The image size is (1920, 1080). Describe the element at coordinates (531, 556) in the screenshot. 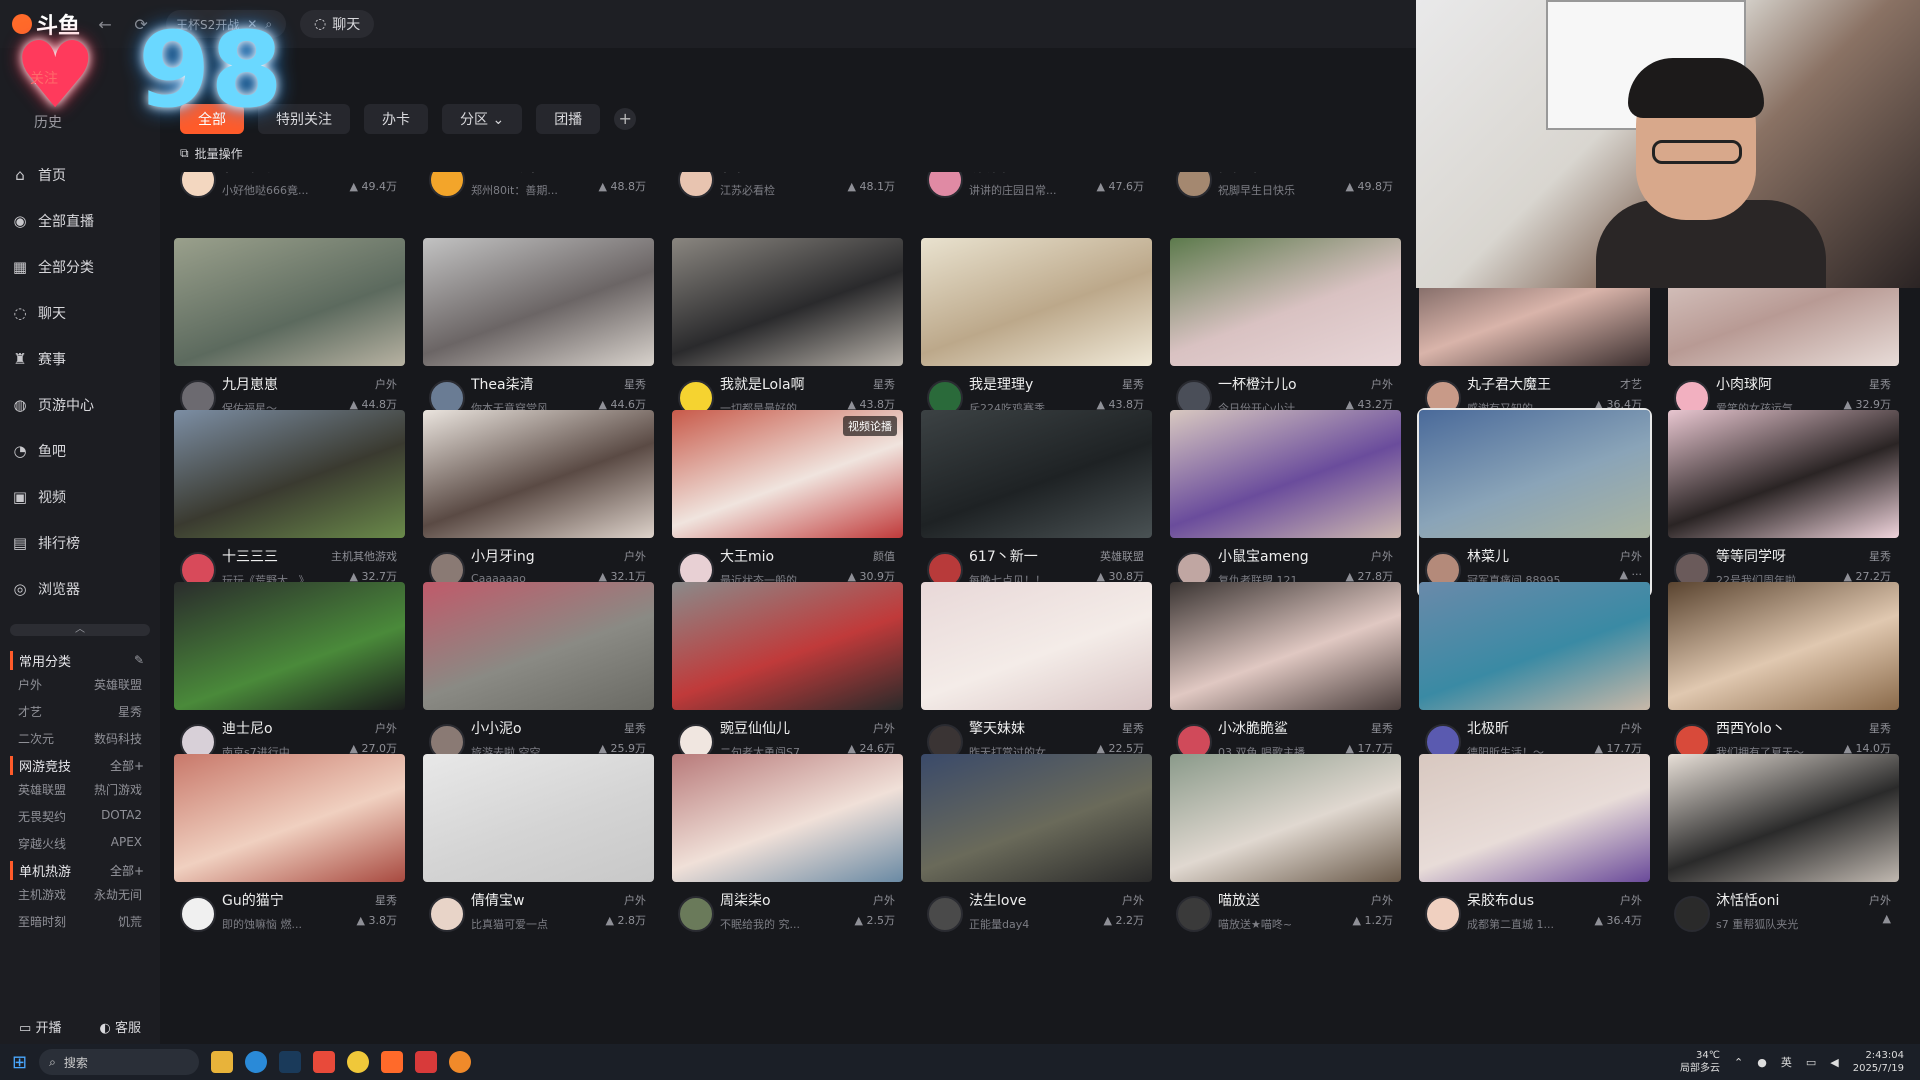

I see `streamer-name: 小月牙ing` at that location.